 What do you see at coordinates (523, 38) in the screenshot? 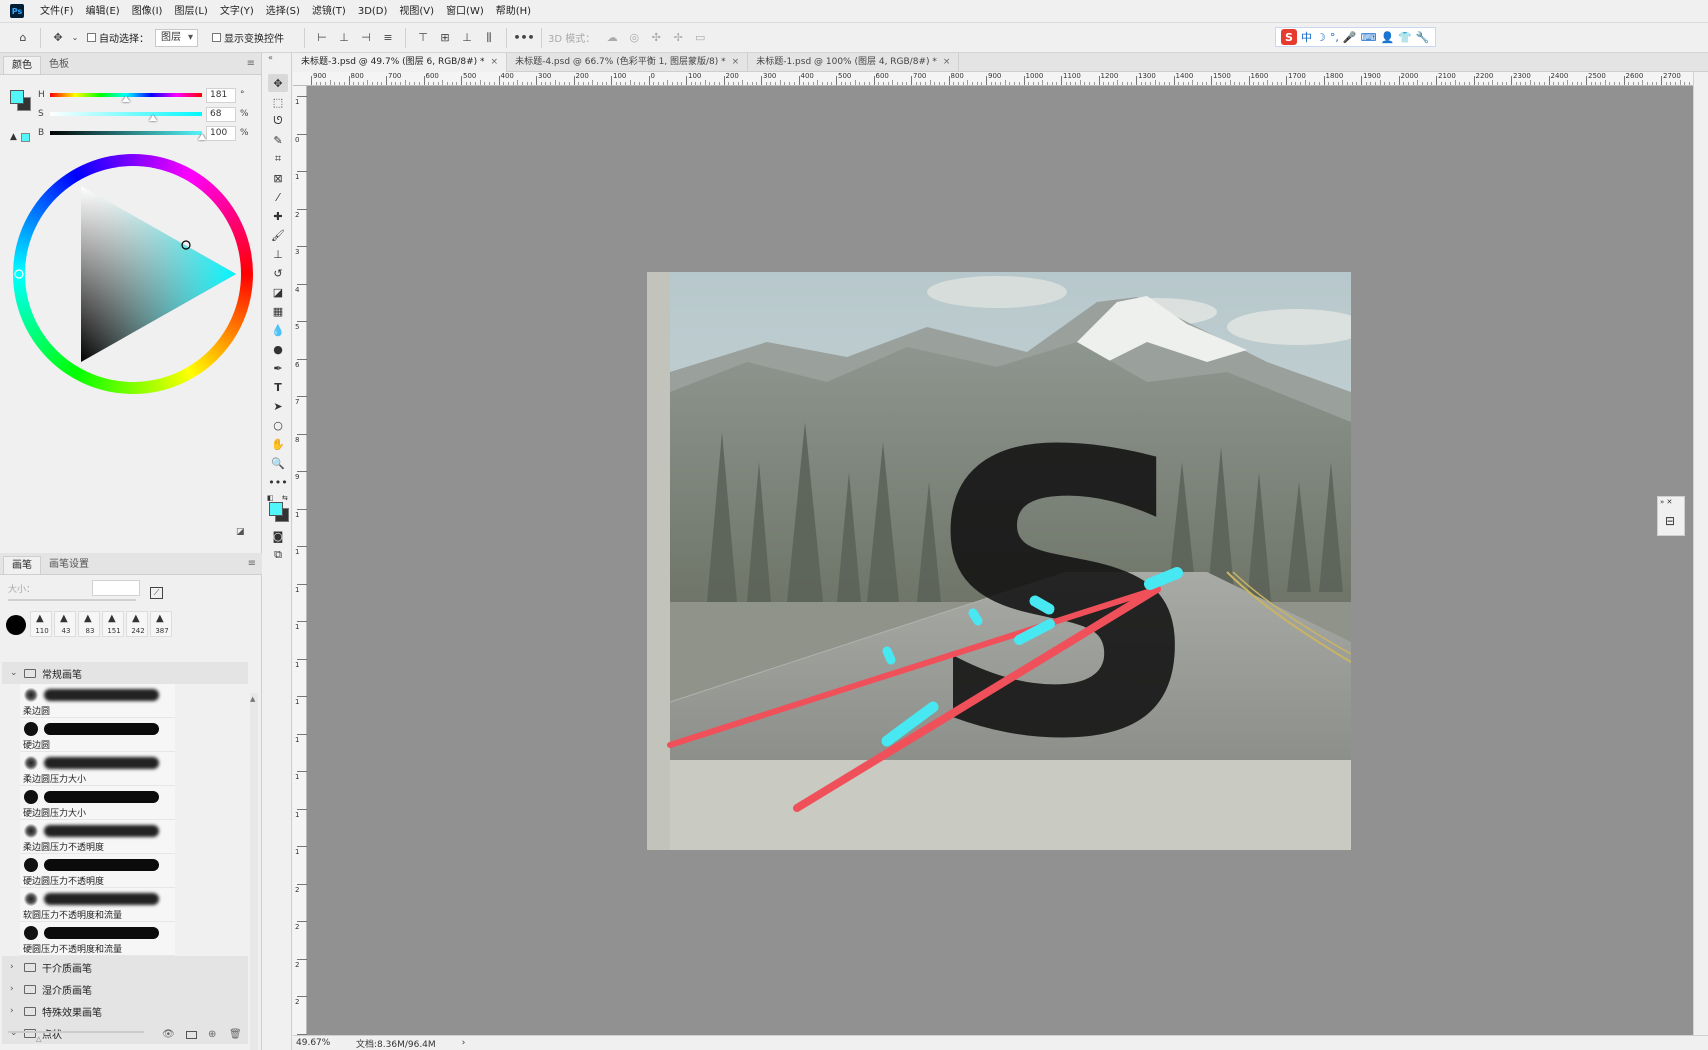
I see `more-options-icon: •••` at bounding box center [523, 38].